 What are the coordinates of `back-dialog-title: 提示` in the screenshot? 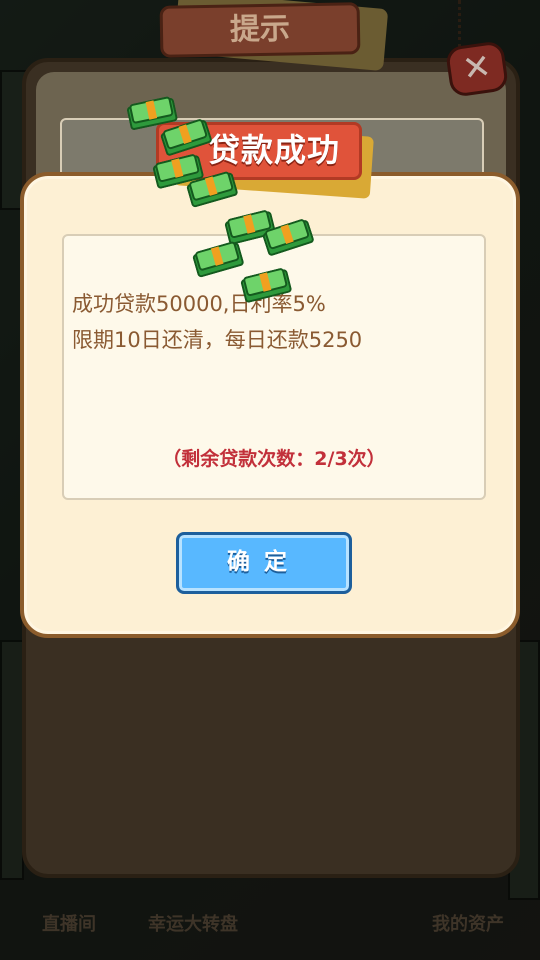 It's located at (260, 30).